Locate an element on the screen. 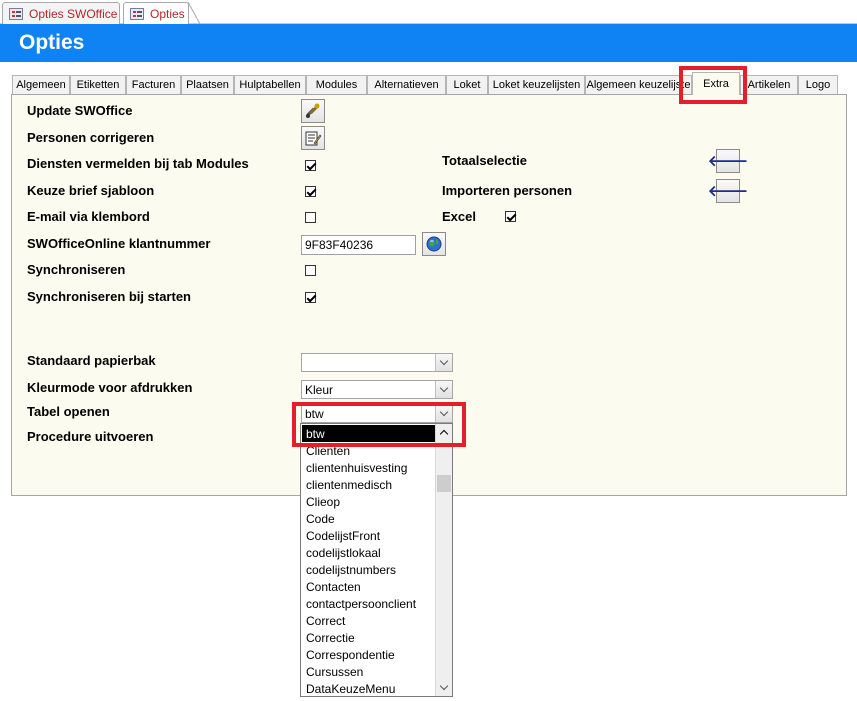 Image resolution: width=857 pixels, height=701 pixels. kleurmode-label: Kleurmode voor afdrukken is located at coordinates (110, 387).